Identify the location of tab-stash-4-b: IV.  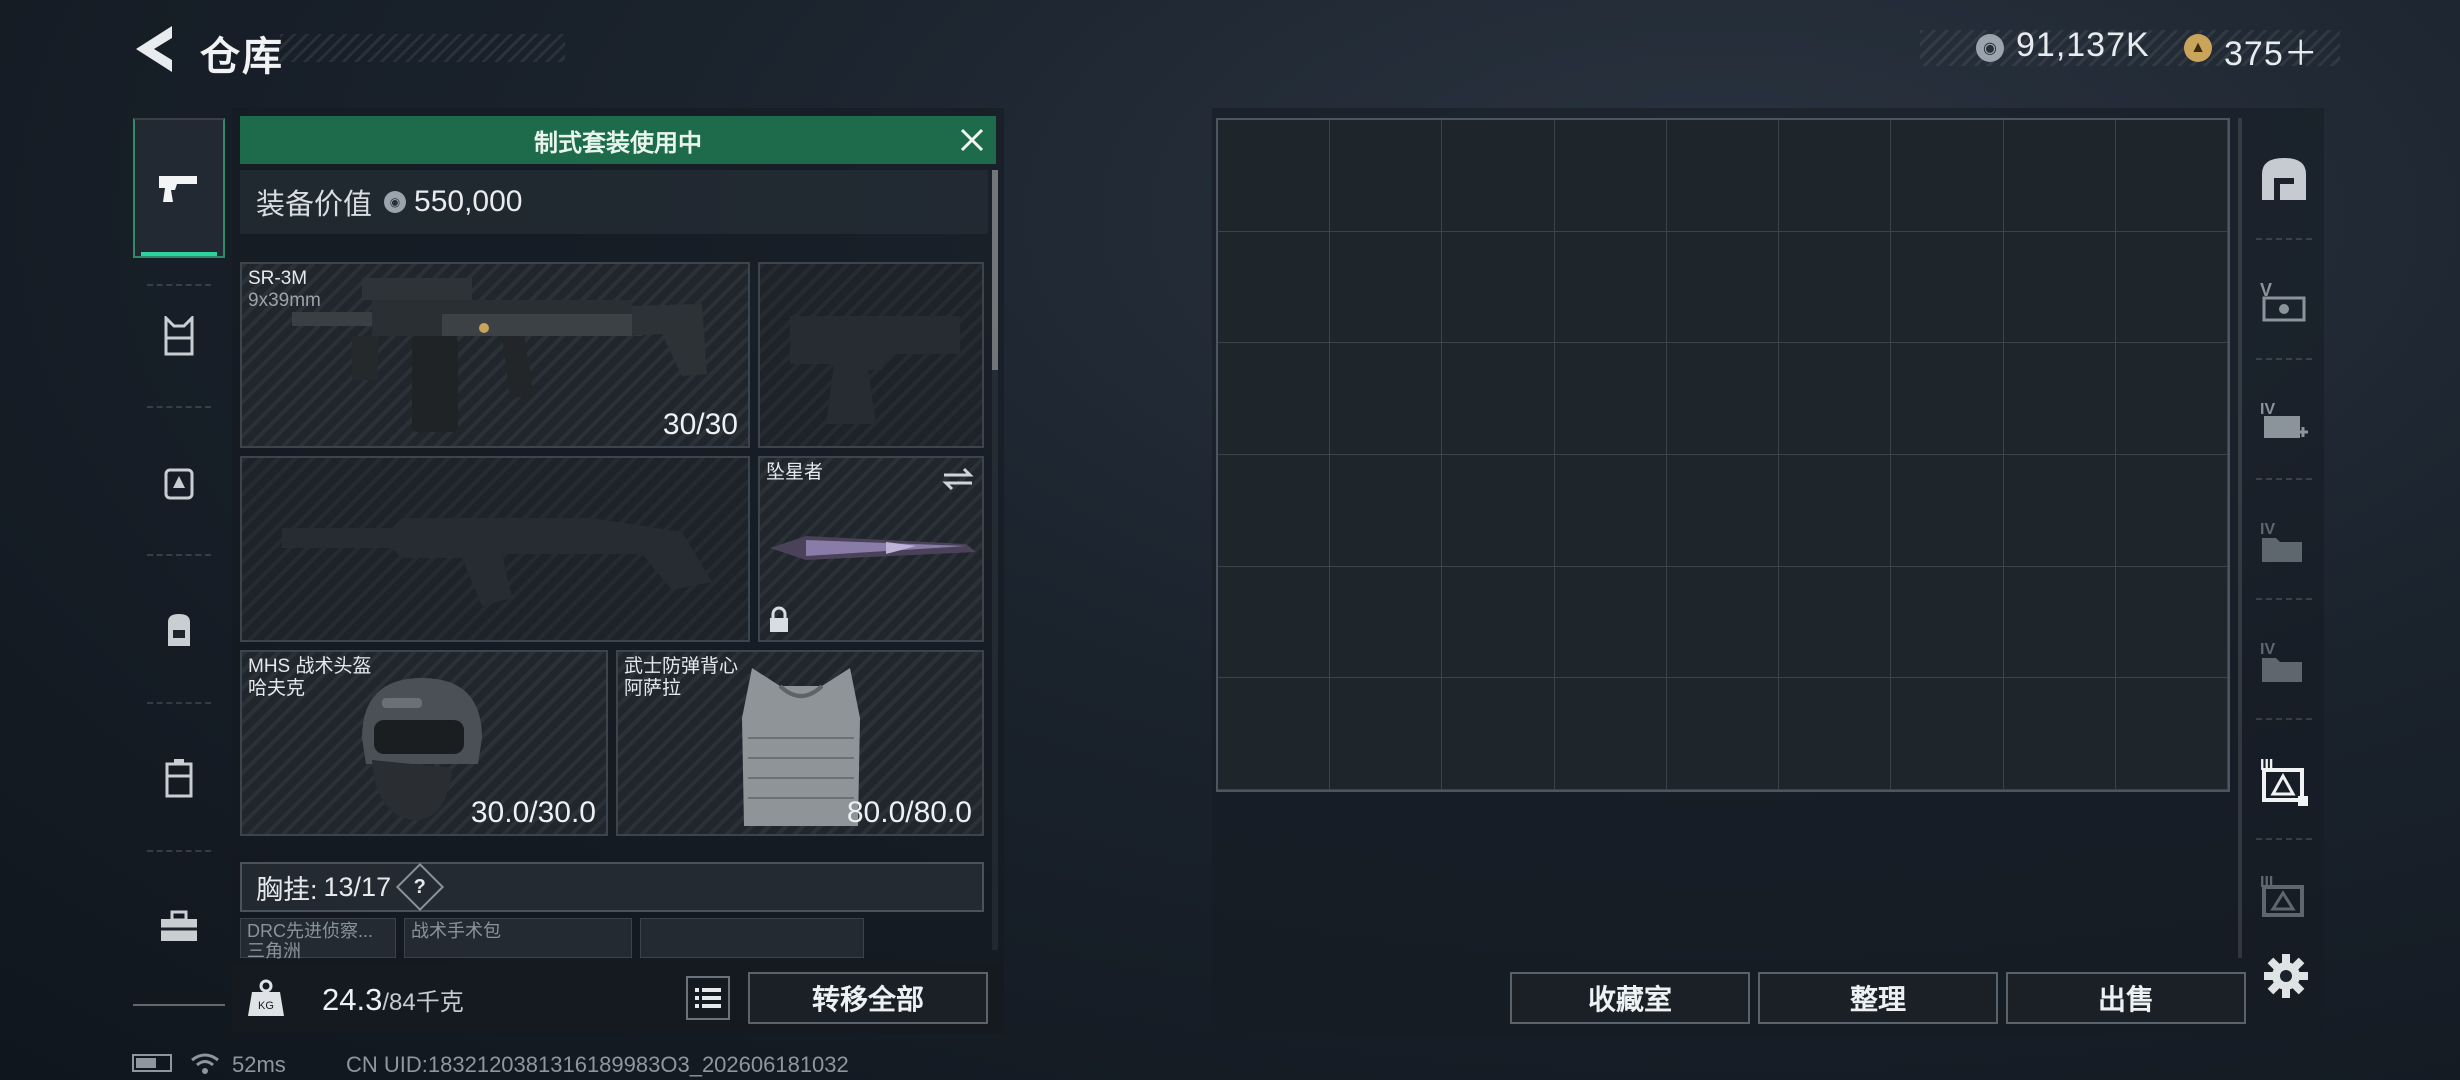
(2284, 660).